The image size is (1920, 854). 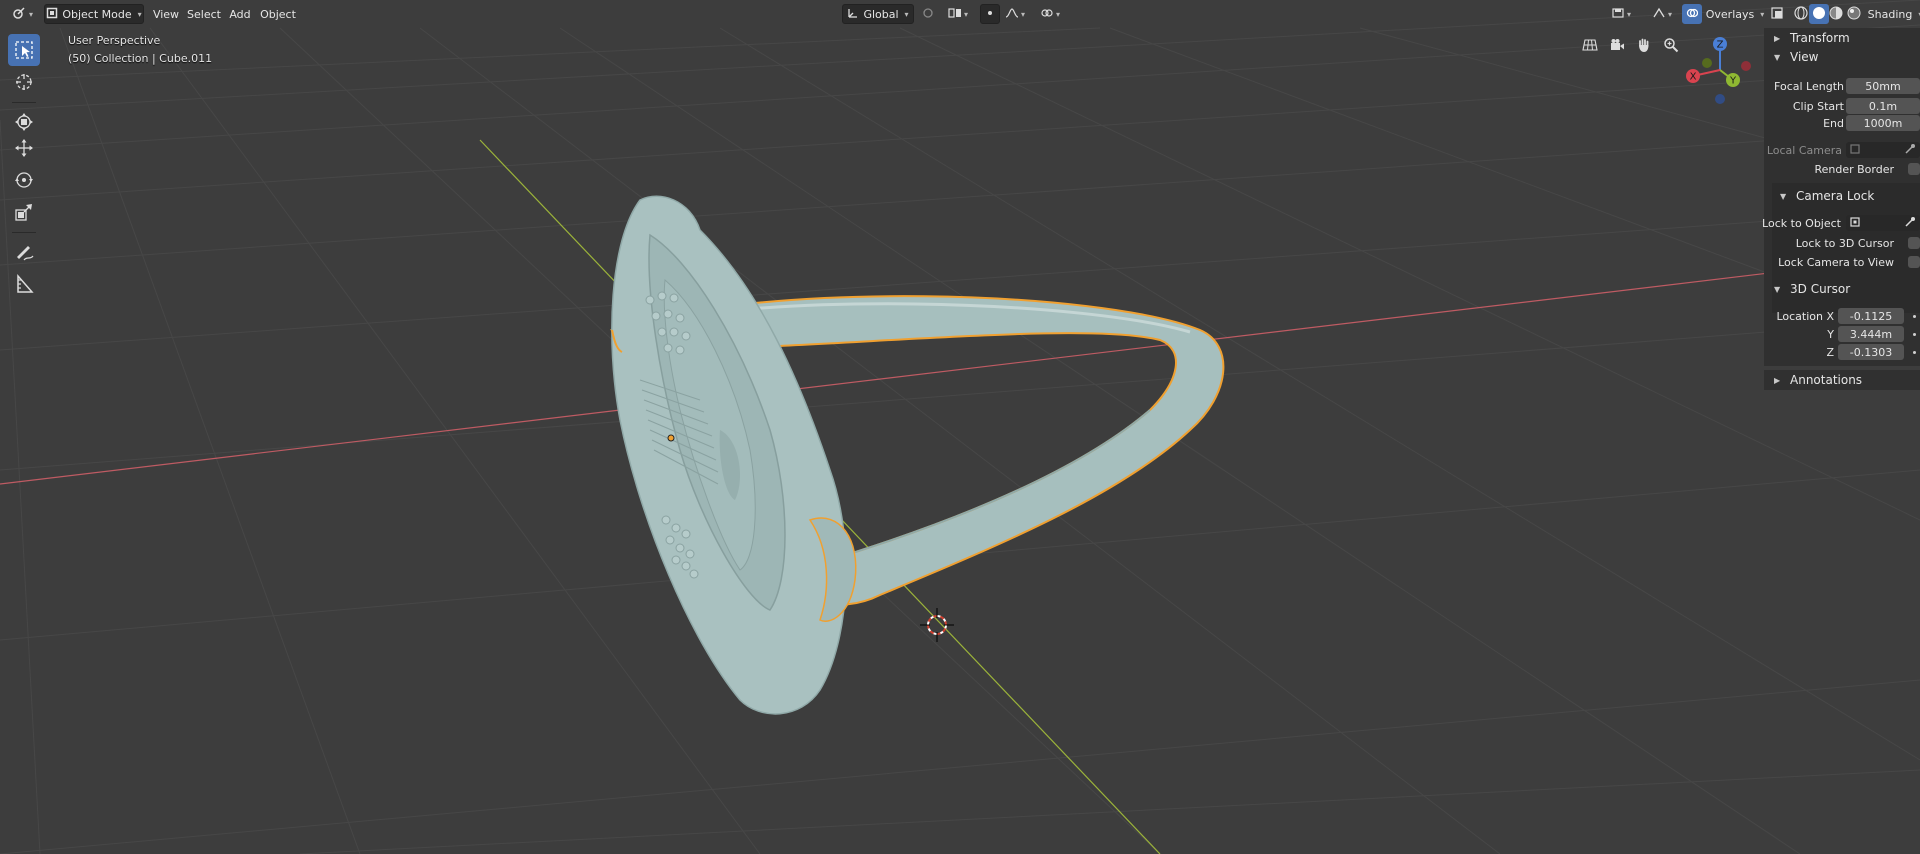 I want to click on gizmo-y-label: Y, so click(x=1733, y=81).